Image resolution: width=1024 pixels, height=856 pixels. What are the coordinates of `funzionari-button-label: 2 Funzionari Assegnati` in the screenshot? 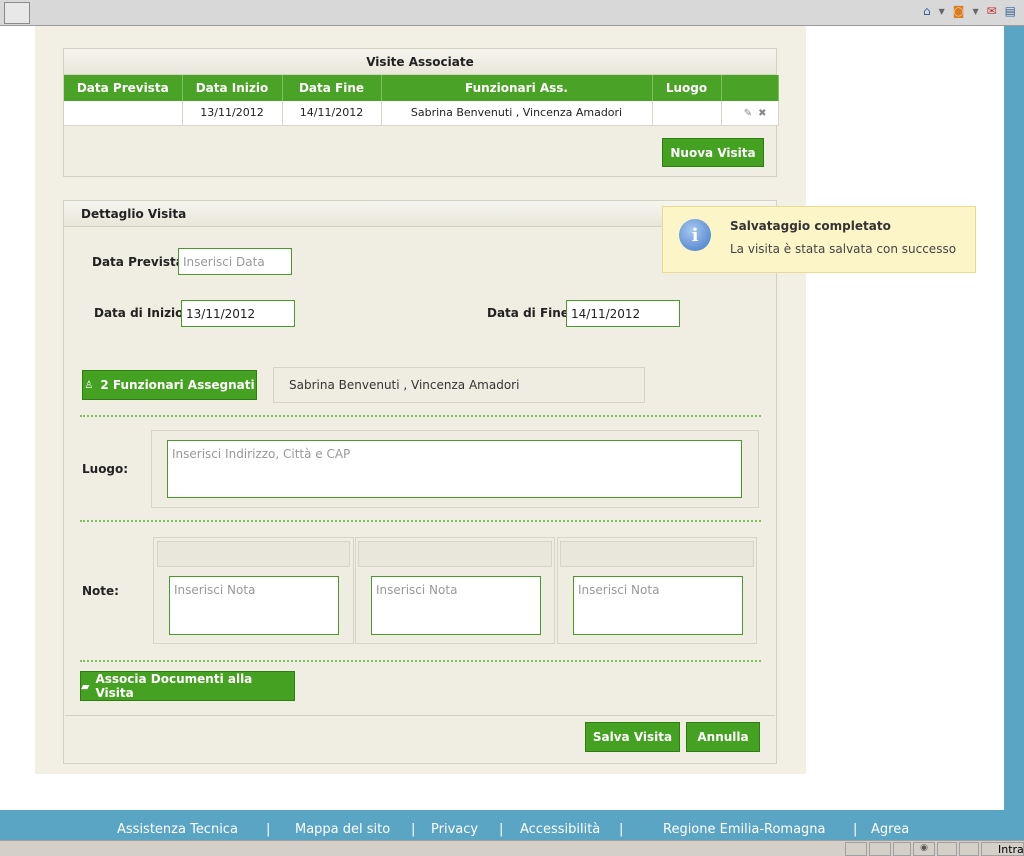 It's located at (177, 385).